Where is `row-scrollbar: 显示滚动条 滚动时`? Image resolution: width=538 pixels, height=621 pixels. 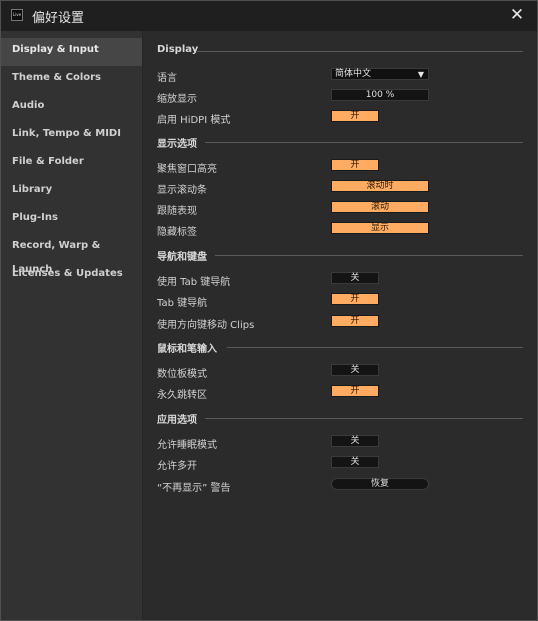
row-scrollbar: 显示滚动条 滚动时 is located at coordinates (340, 188).